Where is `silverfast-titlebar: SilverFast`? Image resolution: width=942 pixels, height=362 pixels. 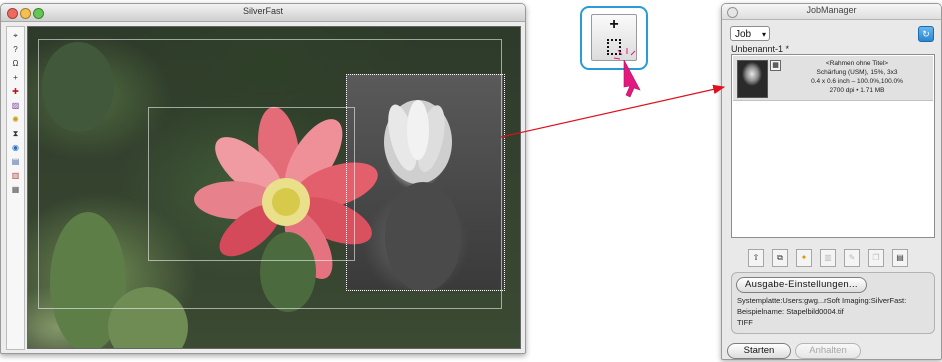 silverfast-titlebar: SilverFast is located at coordinates (263, 13).